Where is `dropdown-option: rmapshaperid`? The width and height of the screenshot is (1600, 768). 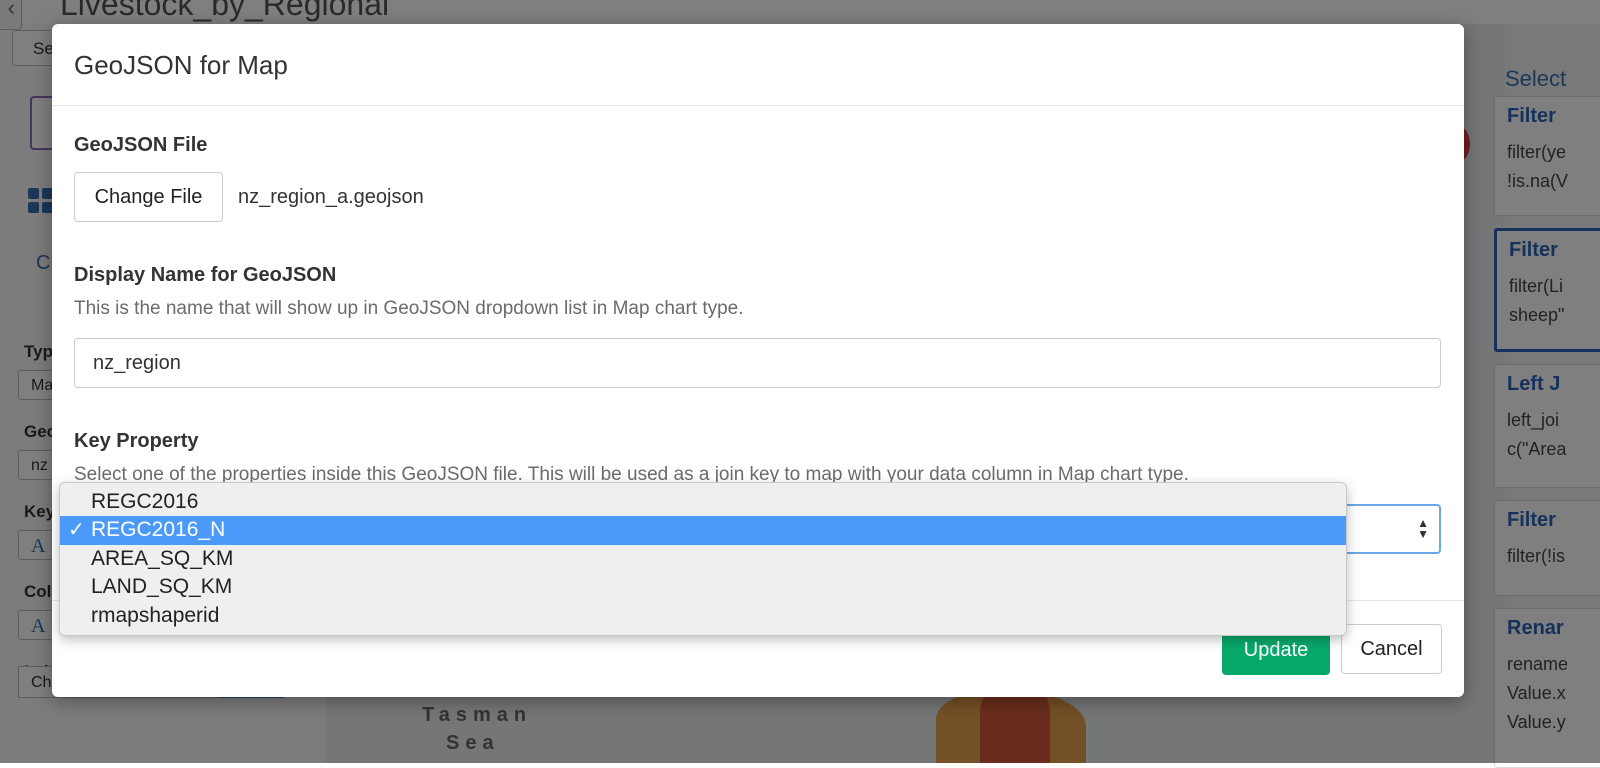
dropdown-option: rmapshaperid is located at coordinates (703, 616).